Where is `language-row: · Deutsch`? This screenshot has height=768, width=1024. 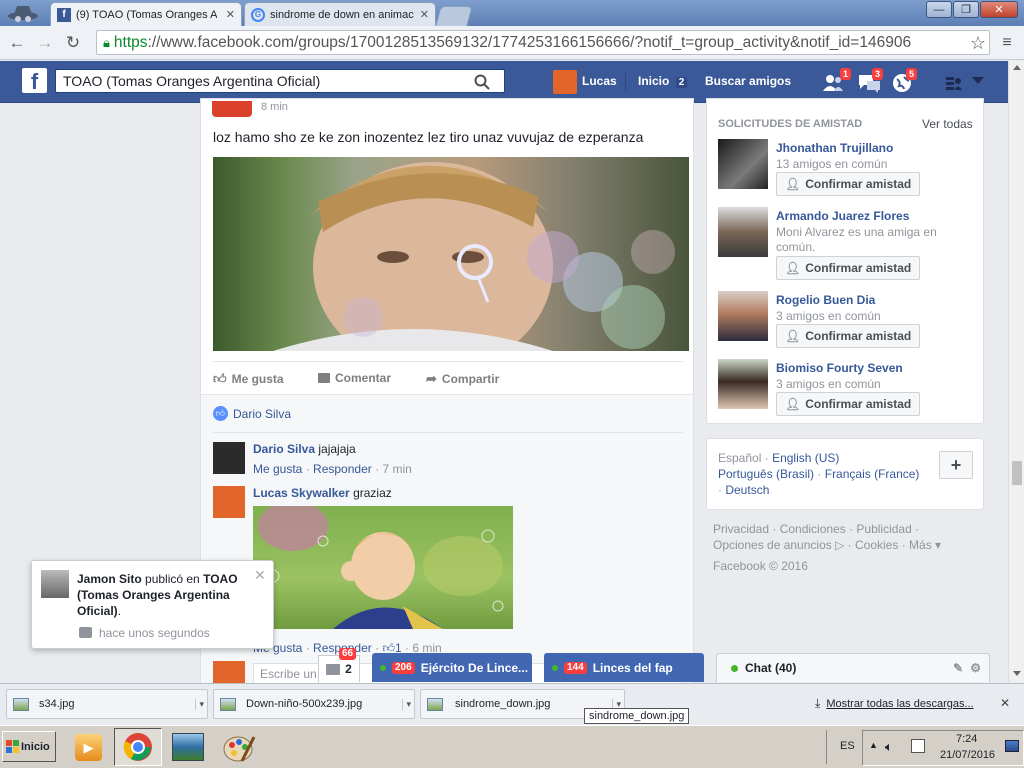
language-row: · Deutsch is located at coordinates (744, 490).